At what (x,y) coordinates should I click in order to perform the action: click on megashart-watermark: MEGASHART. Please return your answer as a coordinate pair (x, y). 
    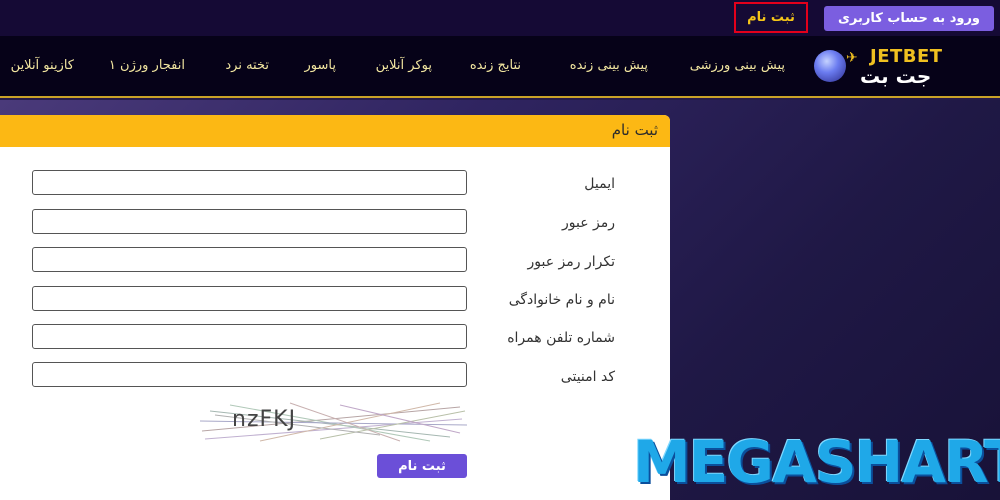
    Looking at the image, I should click on (816, 462).